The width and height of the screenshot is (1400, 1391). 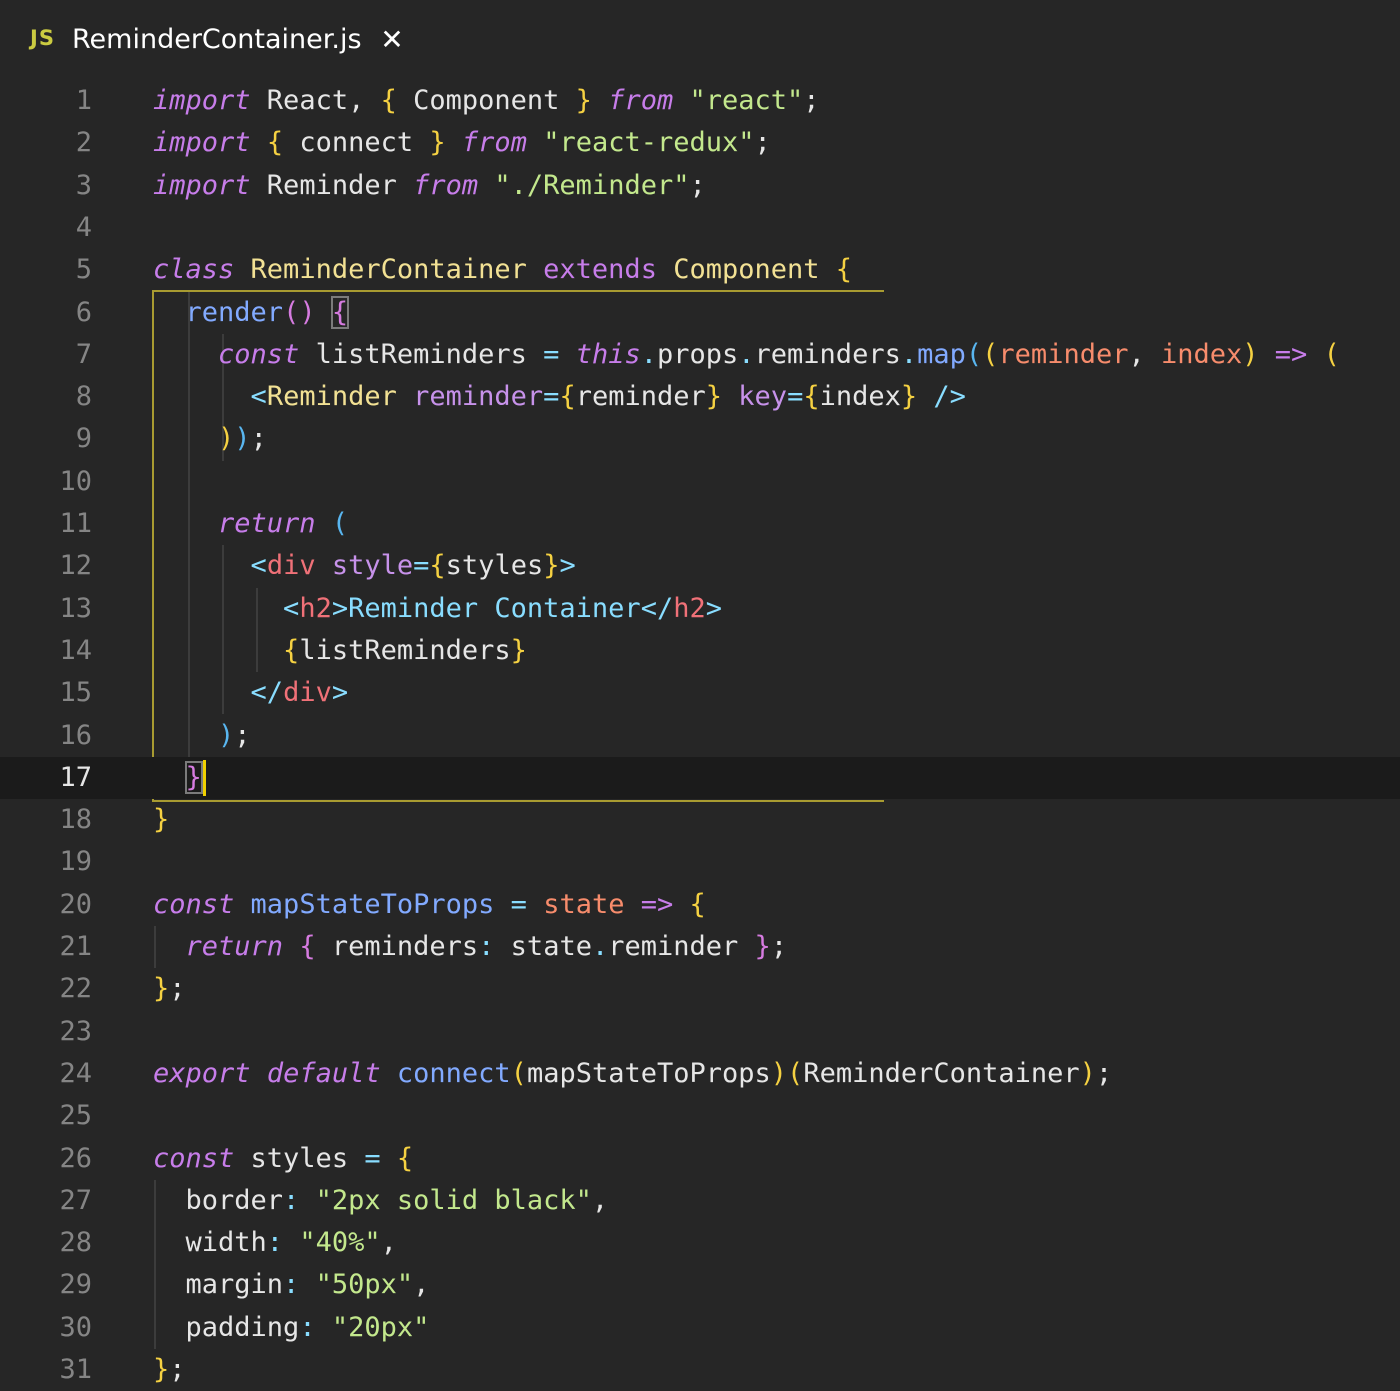 I want to click on code-token: "2px solid black", so click(x=453, y=1200).